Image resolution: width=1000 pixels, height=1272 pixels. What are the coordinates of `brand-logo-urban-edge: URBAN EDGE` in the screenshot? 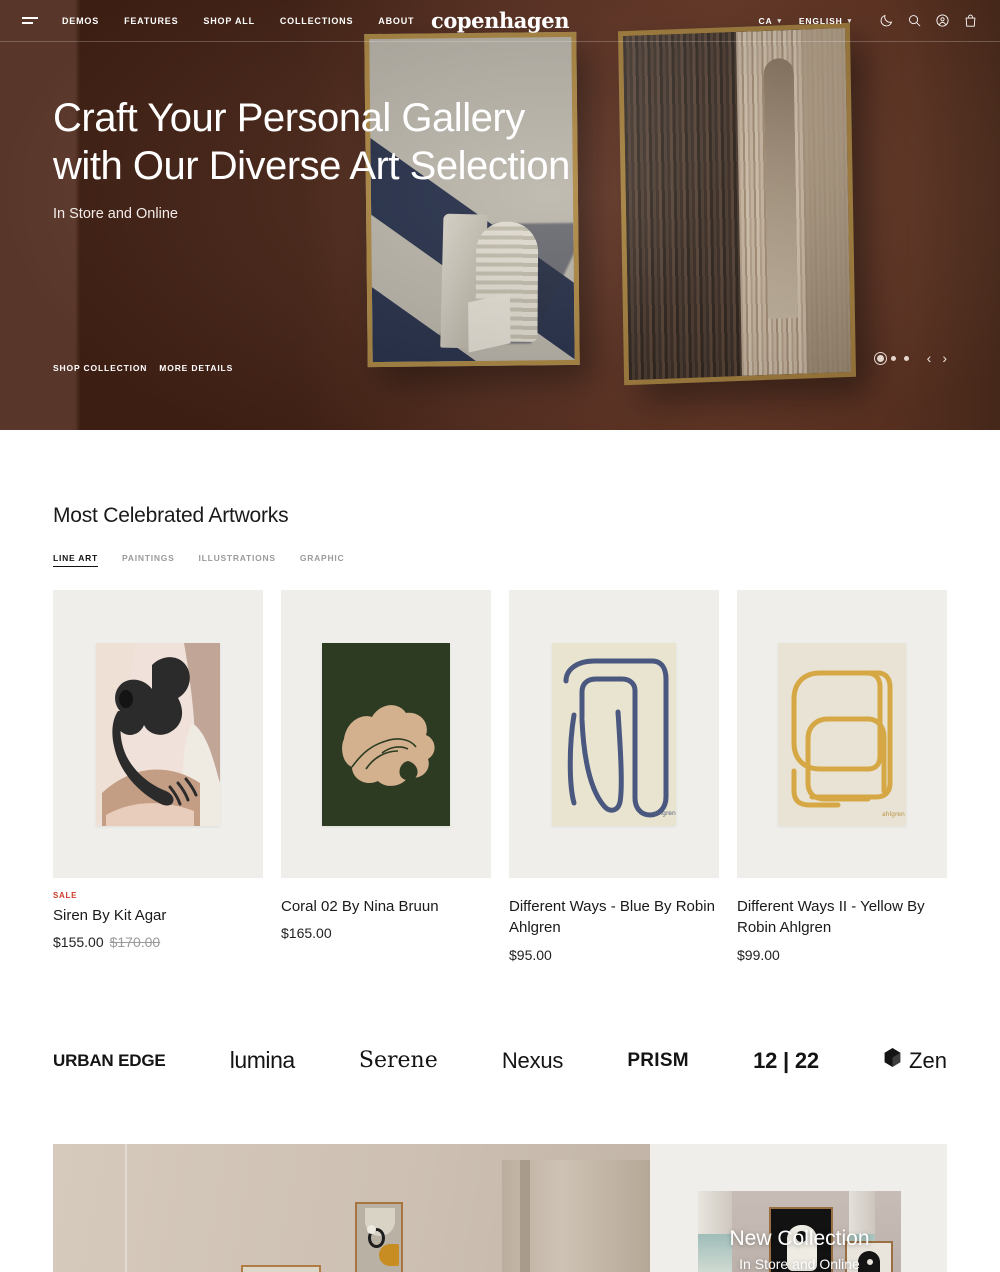 It's located at (109, 1061).